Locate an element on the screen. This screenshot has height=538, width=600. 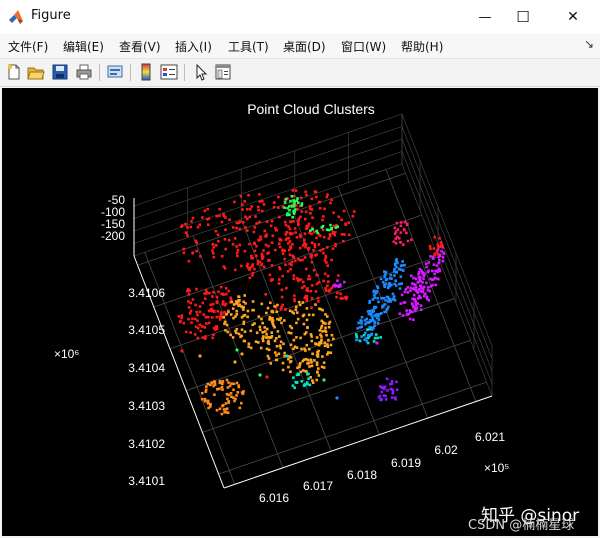
link-plot-icon is located at coordinates (115, 72).